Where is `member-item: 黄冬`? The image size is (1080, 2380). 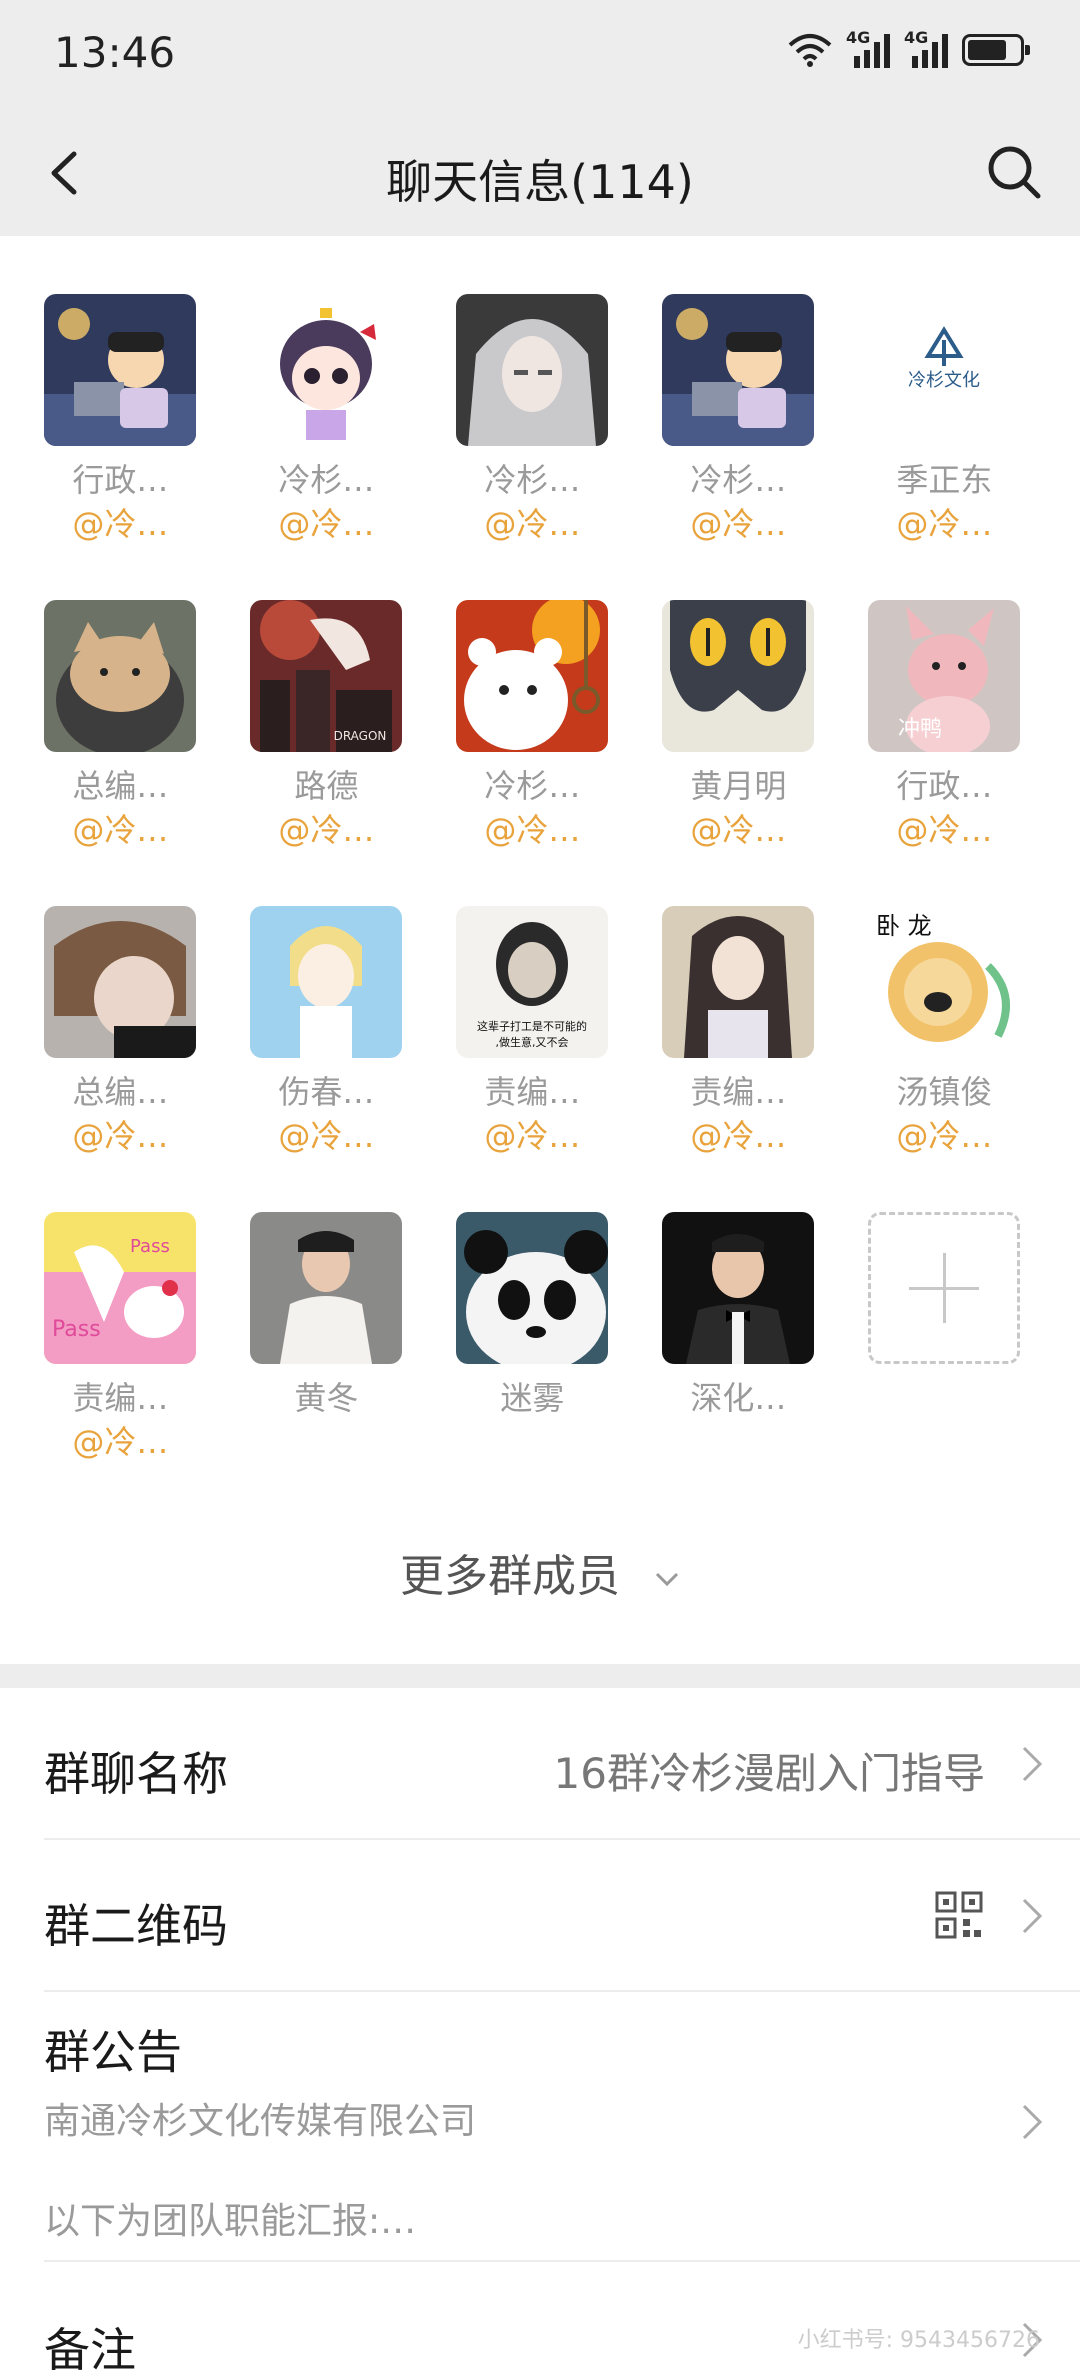
member-item: 黄冬 is located at coordinates (326, 1314).